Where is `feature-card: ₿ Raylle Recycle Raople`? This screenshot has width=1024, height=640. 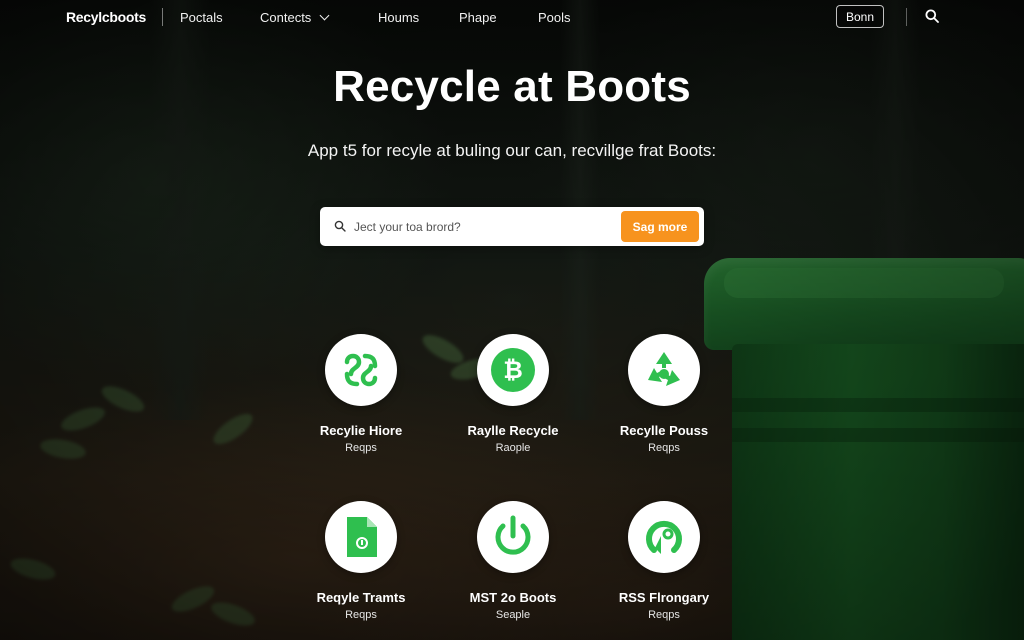 feature-card: ₿ Raylle Recycle Raople is located at coordinates (513, 394).